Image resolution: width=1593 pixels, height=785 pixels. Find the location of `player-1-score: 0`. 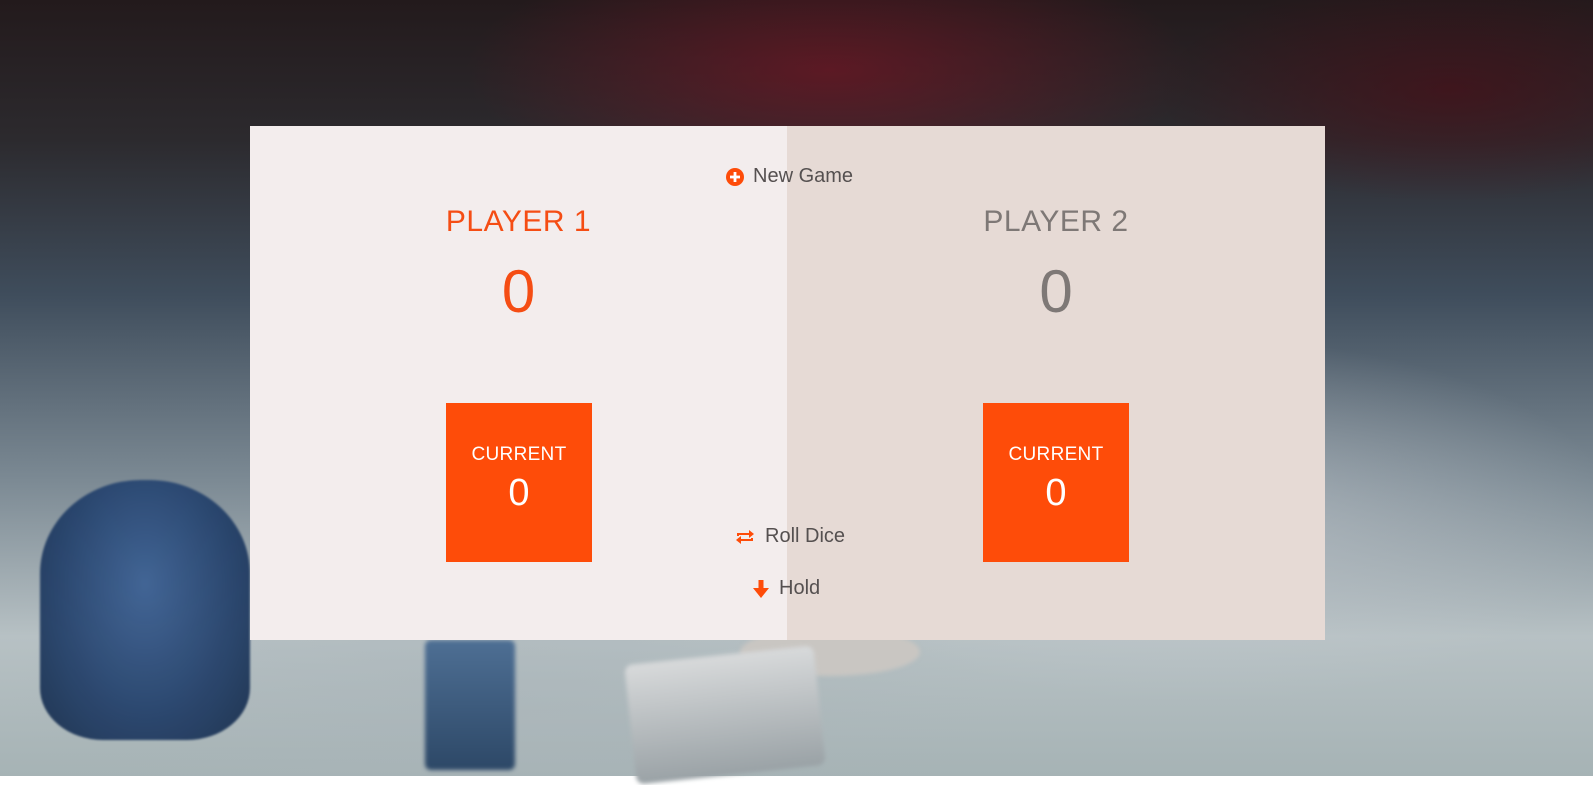

player-1-score: 0 is located at coordinates (518, 291).